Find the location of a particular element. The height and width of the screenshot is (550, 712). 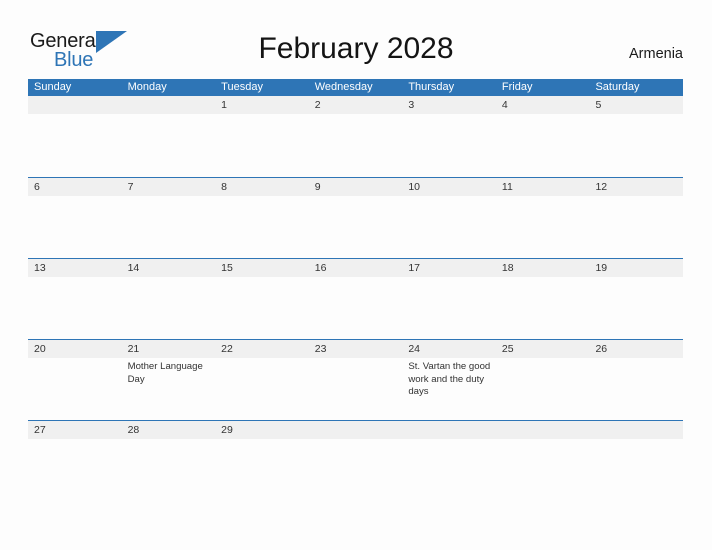

day-number: 15 is located at coordinates (227, 268).